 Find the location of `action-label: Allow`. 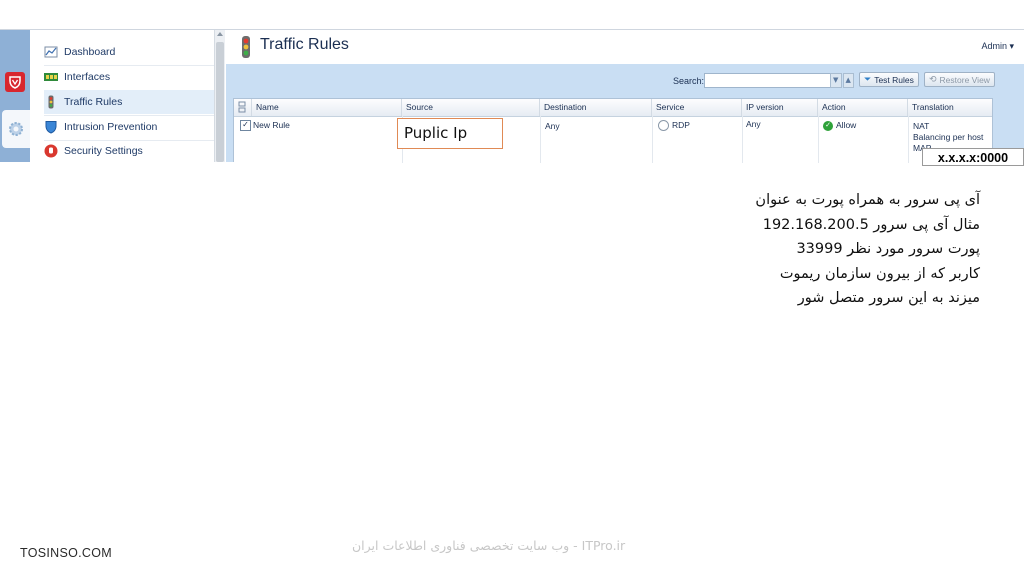

action-label: Allow is located at coordinates (846, 125).